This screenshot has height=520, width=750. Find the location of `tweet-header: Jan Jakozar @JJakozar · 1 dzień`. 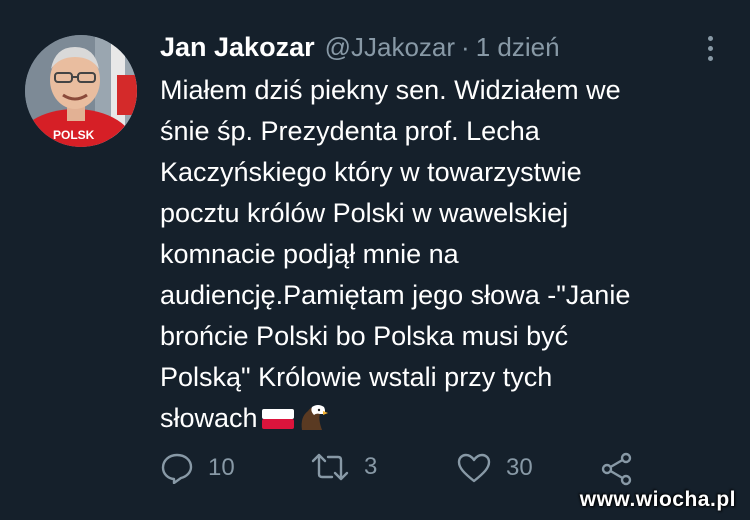

tweet-header: Jan Jakozar @JJakozar · 1 dzień is located at coordinates (360, 49).